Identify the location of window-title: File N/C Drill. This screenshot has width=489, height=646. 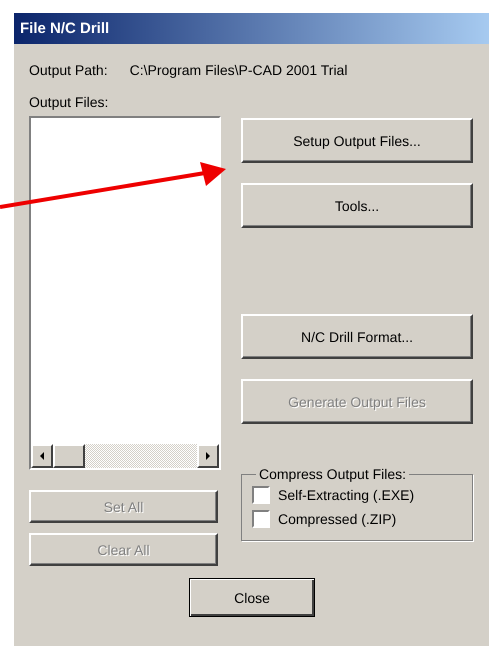
(251, 28).